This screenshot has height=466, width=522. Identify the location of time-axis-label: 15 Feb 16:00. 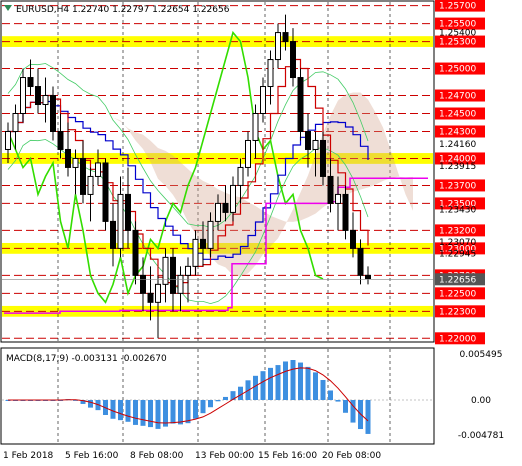
(287, 456).